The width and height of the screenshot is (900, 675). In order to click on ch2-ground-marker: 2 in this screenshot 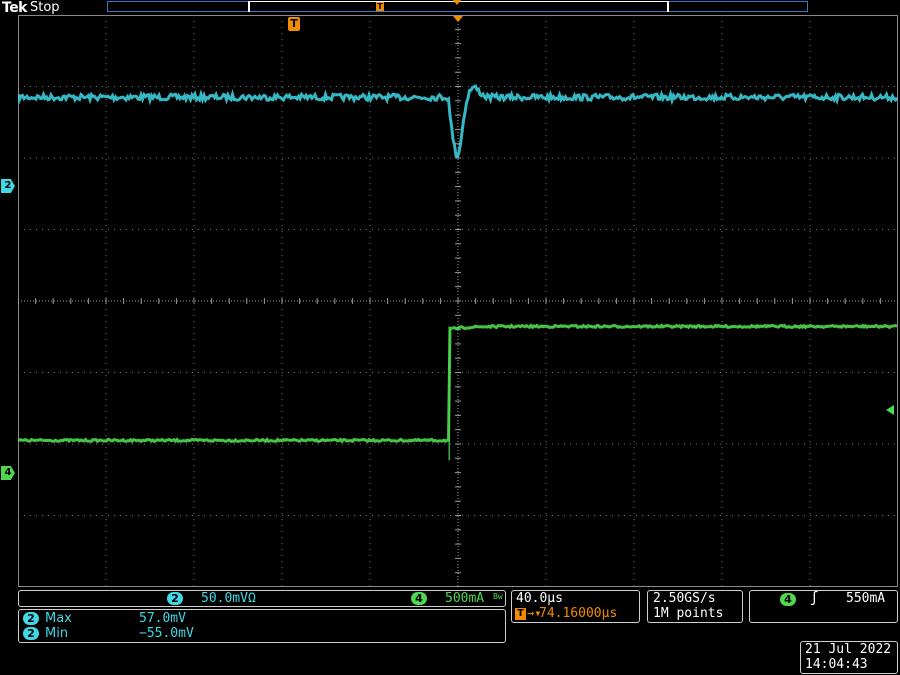, I will do `click(8, 186)`.